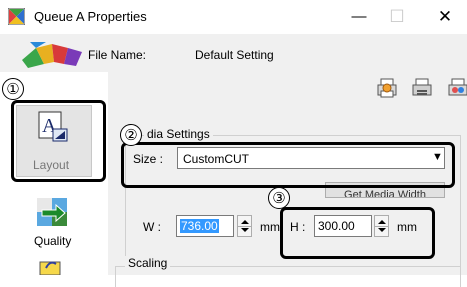 Image resolution: width=467 pixels, height=287 pixels. Describe the element at coordinates (53, 241) in the screenshot. I see `nav-label-quality: Quality` at that location.